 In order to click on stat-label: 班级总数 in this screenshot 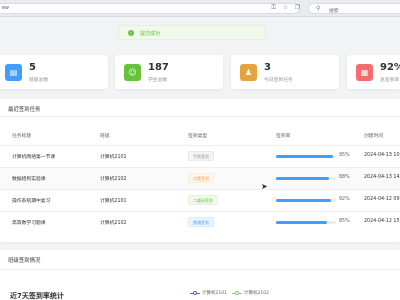, I will do `click(39, 80)`.